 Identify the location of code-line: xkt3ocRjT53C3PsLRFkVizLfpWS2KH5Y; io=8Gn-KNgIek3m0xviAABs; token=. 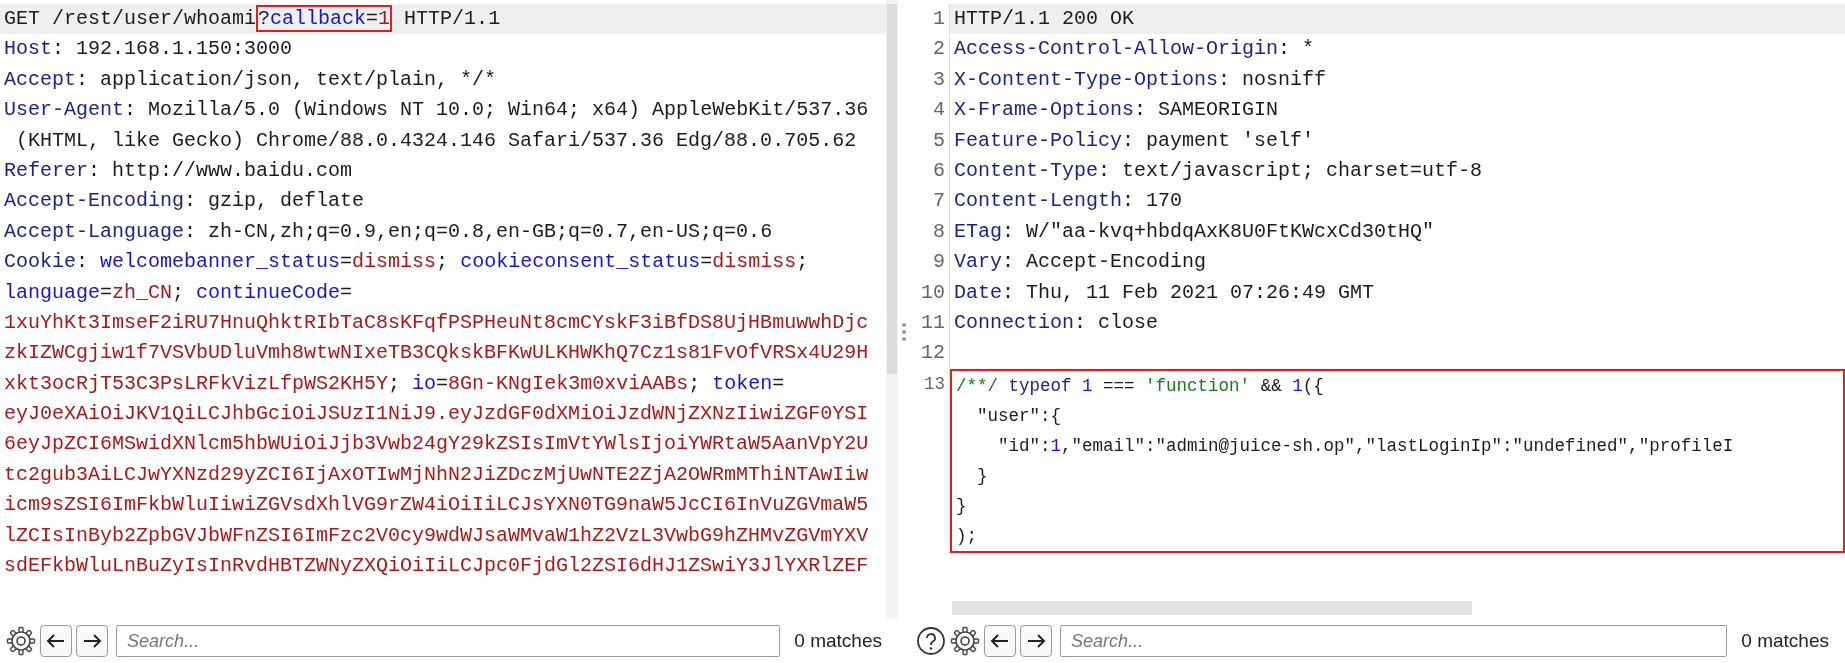
(394, 383).